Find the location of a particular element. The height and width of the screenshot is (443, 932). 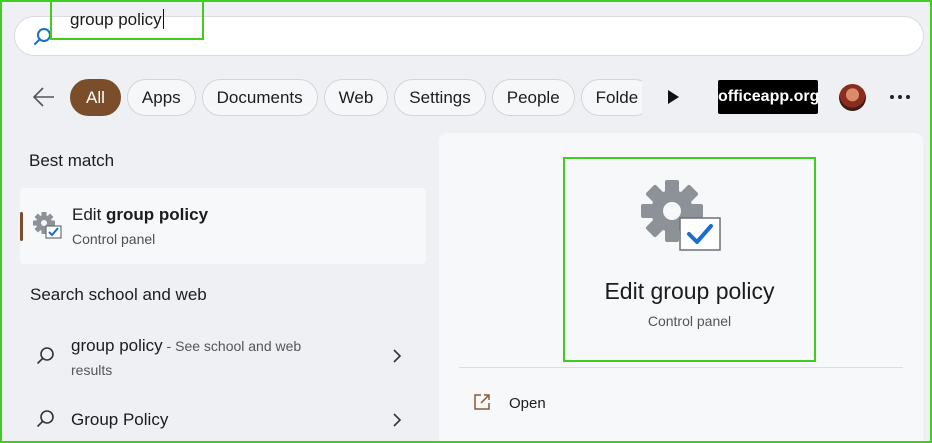

web-search-heading: Search school and web is located at coordinates (118, 294).